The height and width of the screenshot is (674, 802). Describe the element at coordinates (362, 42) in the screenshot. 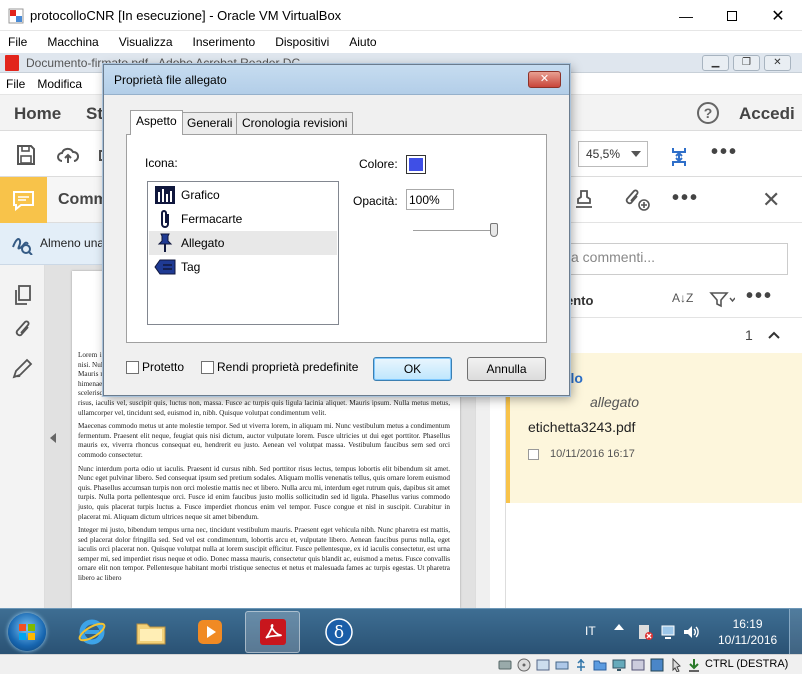

I see `vbox-menu-help: Aiuto` at that location.